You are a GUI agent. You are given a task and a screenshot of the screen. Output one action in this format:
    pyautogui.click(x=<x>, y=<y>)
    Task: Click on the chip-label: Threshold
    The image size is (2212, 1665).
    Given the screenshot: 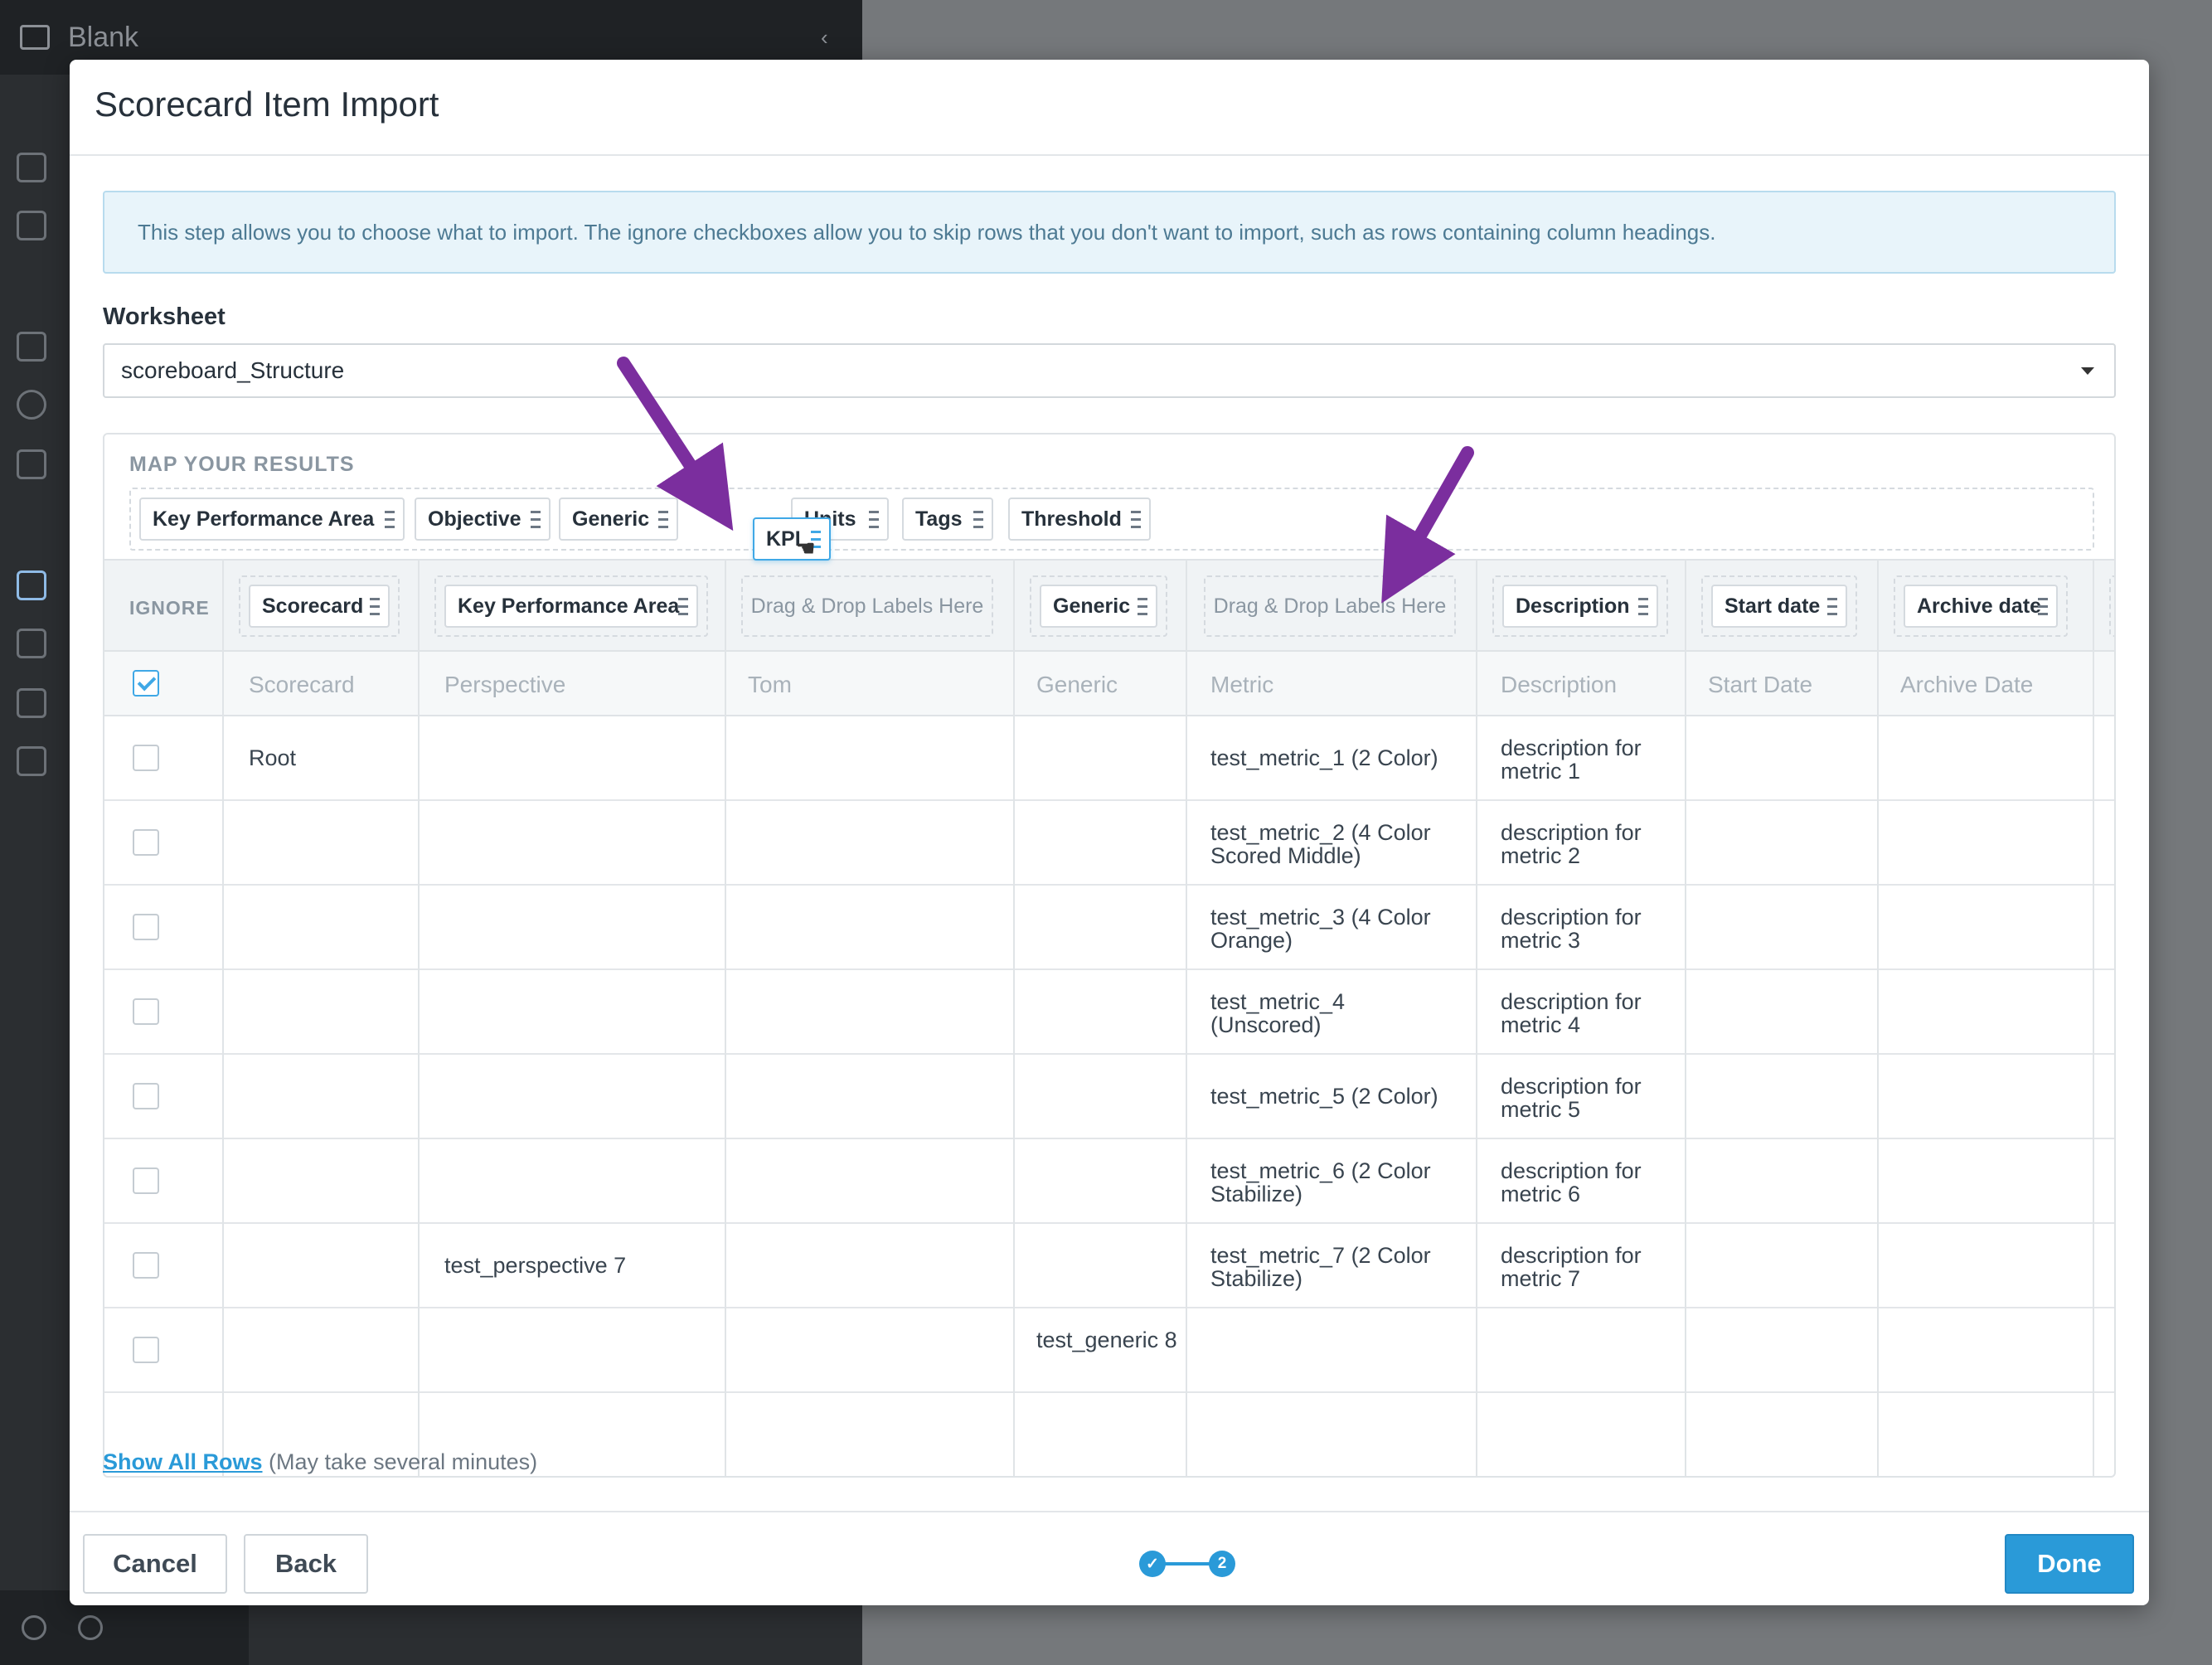 What is the action you would take?
    pyautogui.click(x=1071, y=519)
    